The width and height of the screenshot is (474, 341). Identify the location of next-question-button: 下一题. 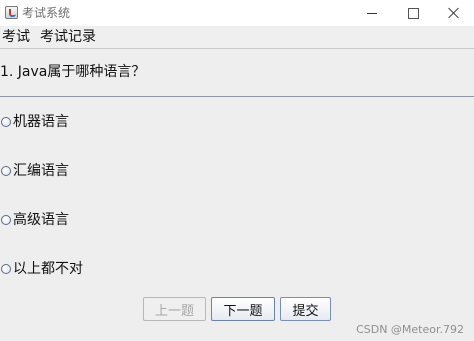
(243, 309).